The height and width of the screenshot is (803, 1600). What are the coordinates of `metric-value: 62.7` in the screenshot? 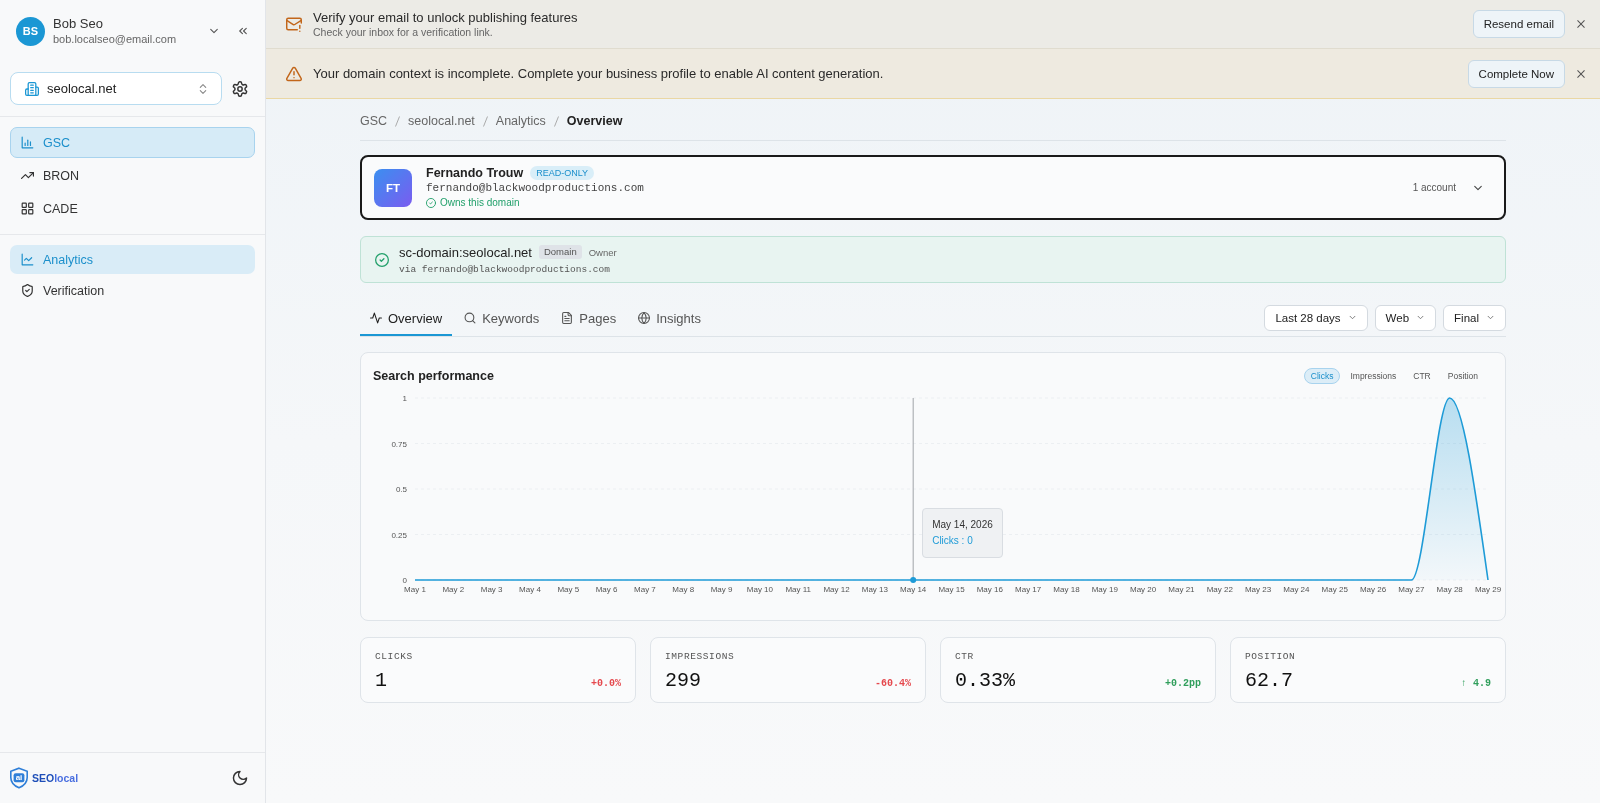 It's located at (1269, 681).